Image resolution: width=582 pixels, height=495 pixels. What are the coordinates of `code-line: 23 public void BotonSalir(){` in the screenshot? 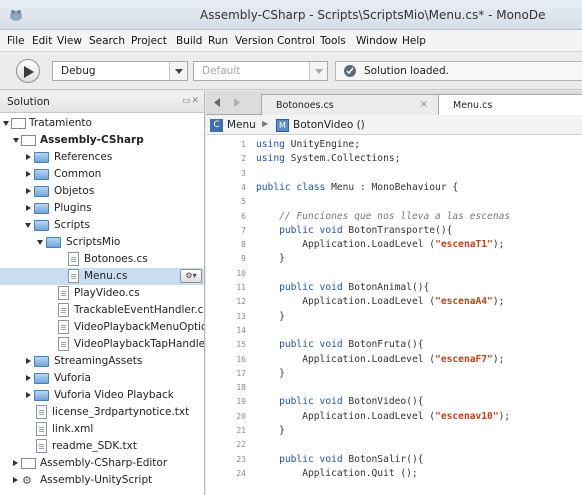 It's located at (394, 460).